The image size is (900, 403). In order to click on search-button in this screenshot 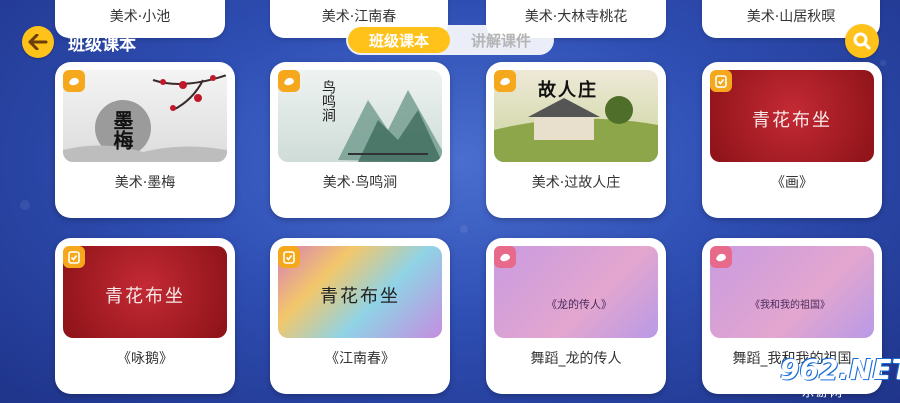, I will do `click(862, 41)`.